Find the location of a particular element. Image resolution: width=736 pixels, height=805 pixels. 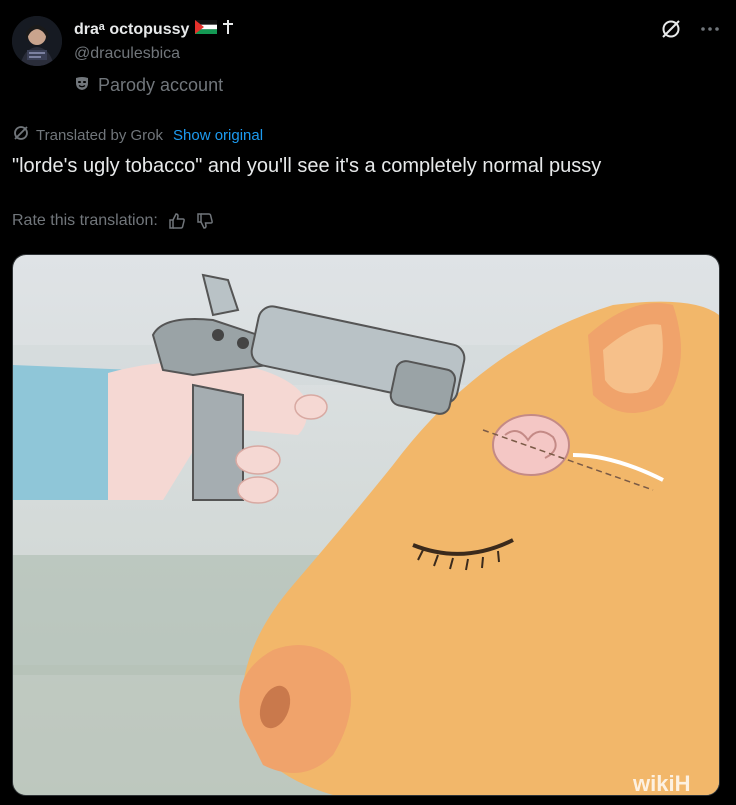

palestine-flag-icon is located at coordinates (206, 29).